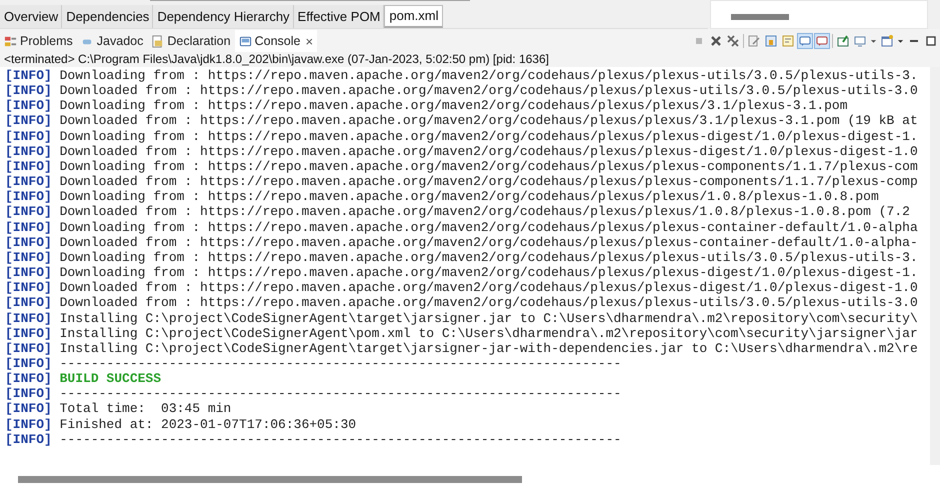 The width and height of the screenshot is (940, 493). What do you see at coordinates (199, 41) in the screenshot?
I see `tab-label: Declaration` at bounding box center [199, 41].